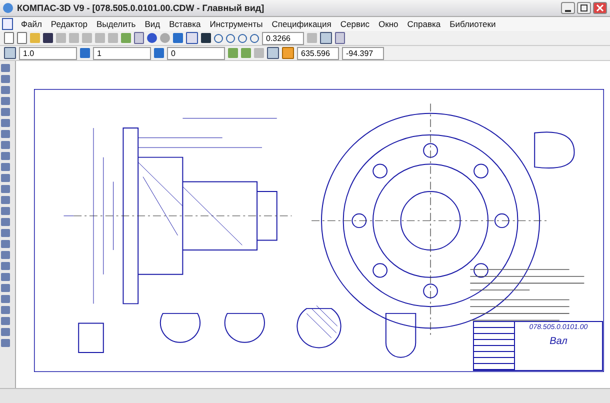  Describe the element at coordinates (363, 53) in the screenshot. I see `y-coordinate-field: -94.397` at that location.